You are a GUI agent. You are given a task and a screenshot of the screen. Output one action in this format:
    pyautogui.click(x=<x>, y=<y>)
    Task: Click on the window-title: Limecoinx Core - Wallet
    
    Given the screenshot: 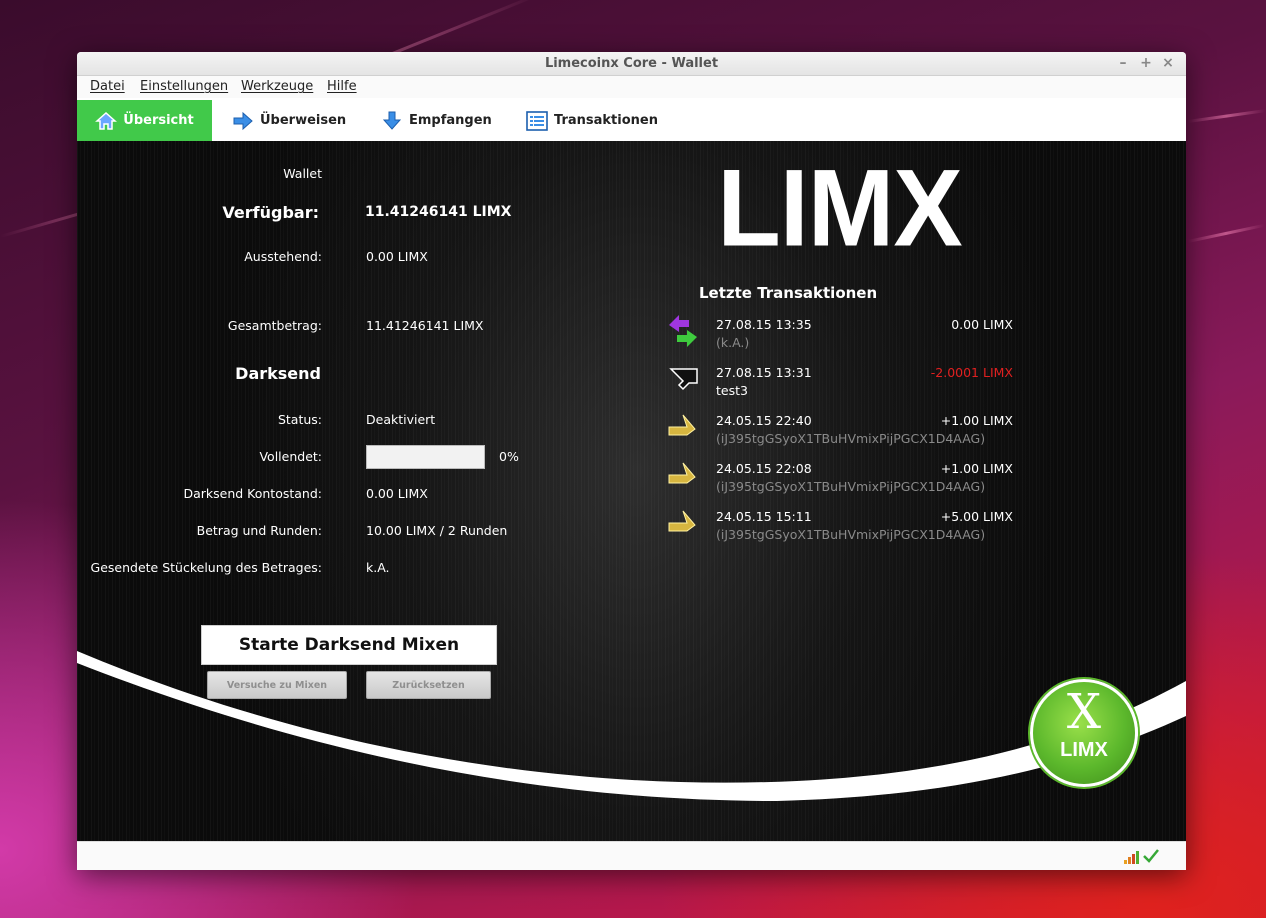 What is the action you would take?
    pyautogui.click(x=631, y=63)
    